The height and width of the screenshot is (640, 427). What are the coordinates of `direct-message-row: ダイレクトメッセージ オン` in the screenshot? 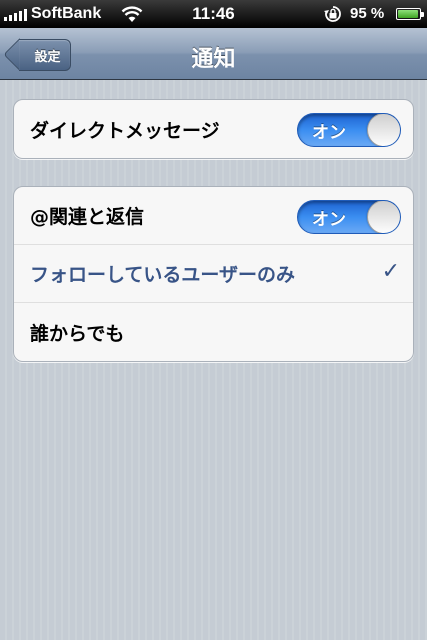 It's located at (213, 129).